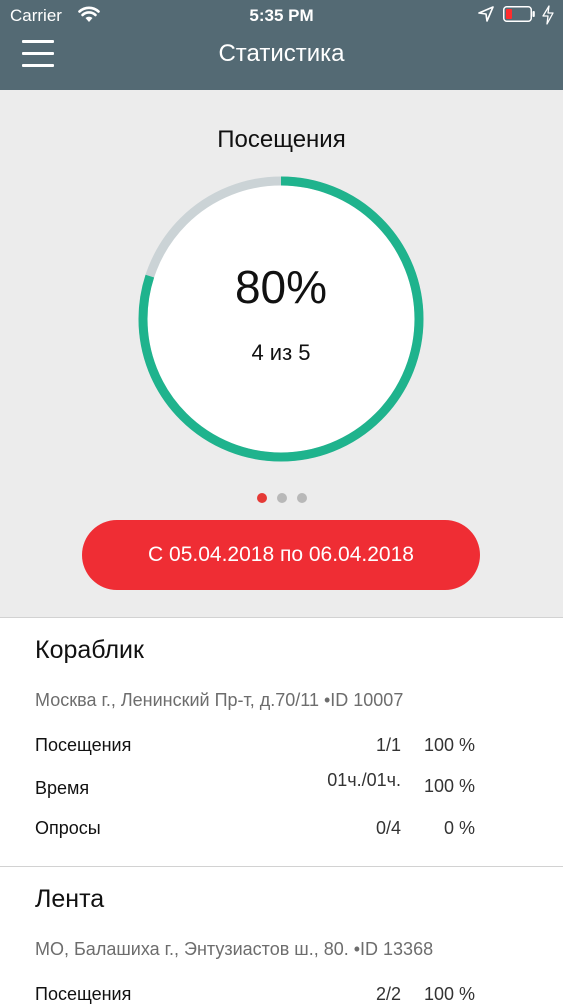 This screenshot has height=1008, width=563. Describe the element at coordinates (281, 139) in the screenshot. I see `chart-title: Посещения` at that location.